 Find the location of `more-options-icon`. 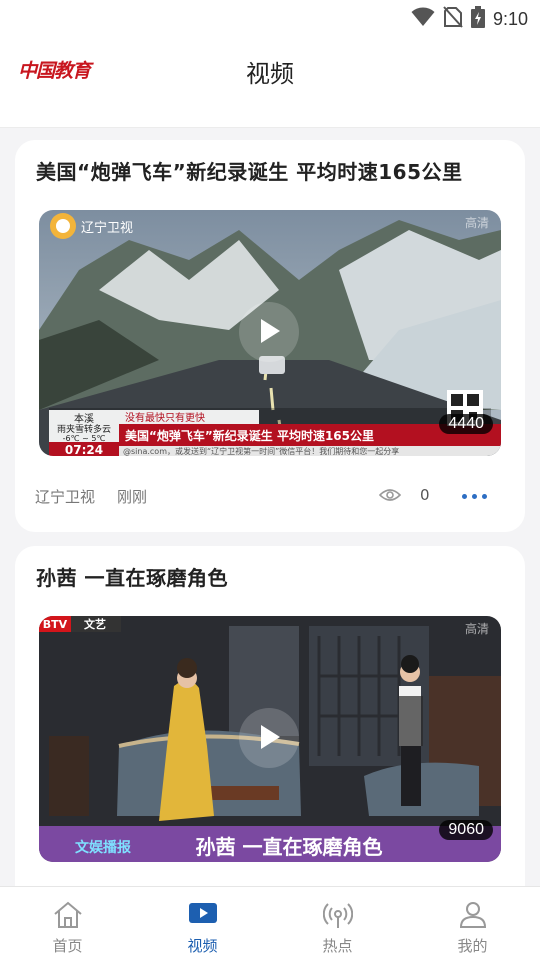

more-options-icon is located at coordinates (474, 496).